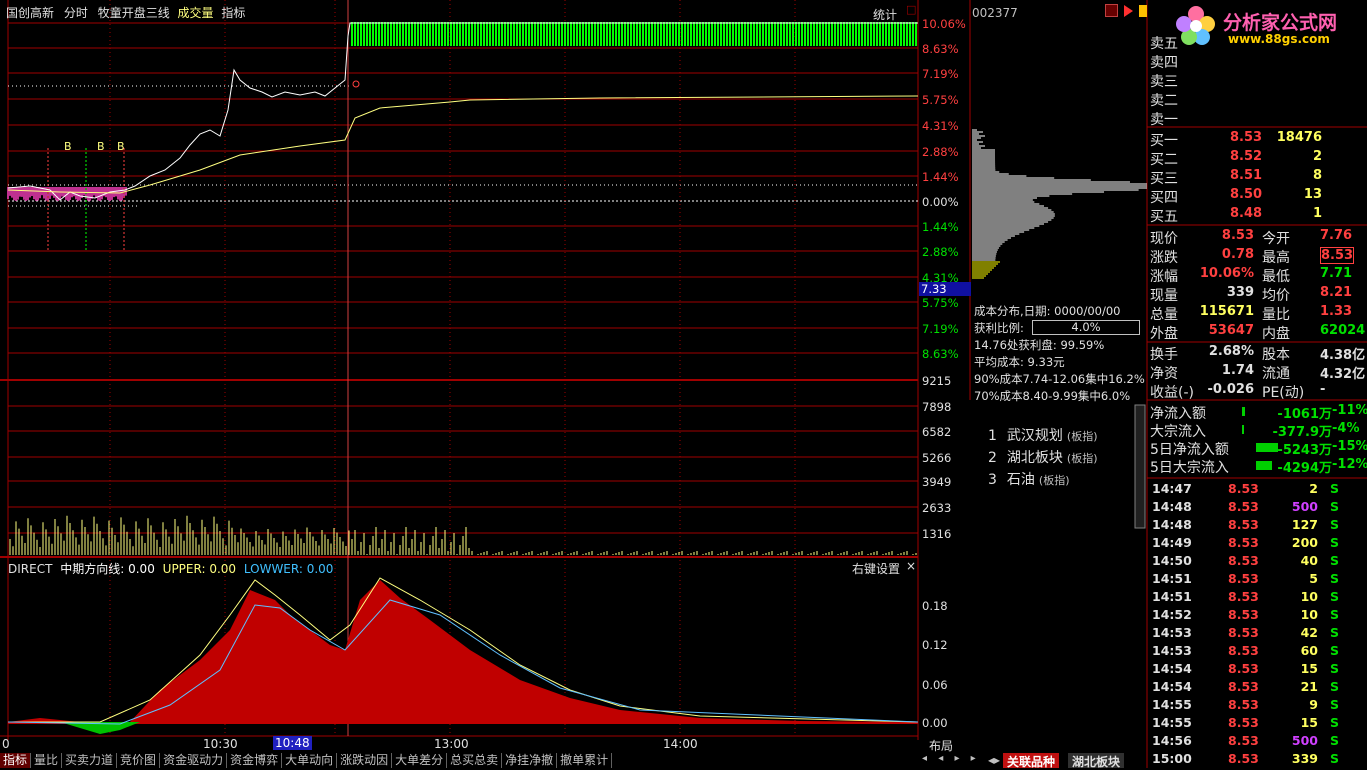 The image size is (1367, 770). I want to click on quote-label: 涨跌, so click(1164, 258).